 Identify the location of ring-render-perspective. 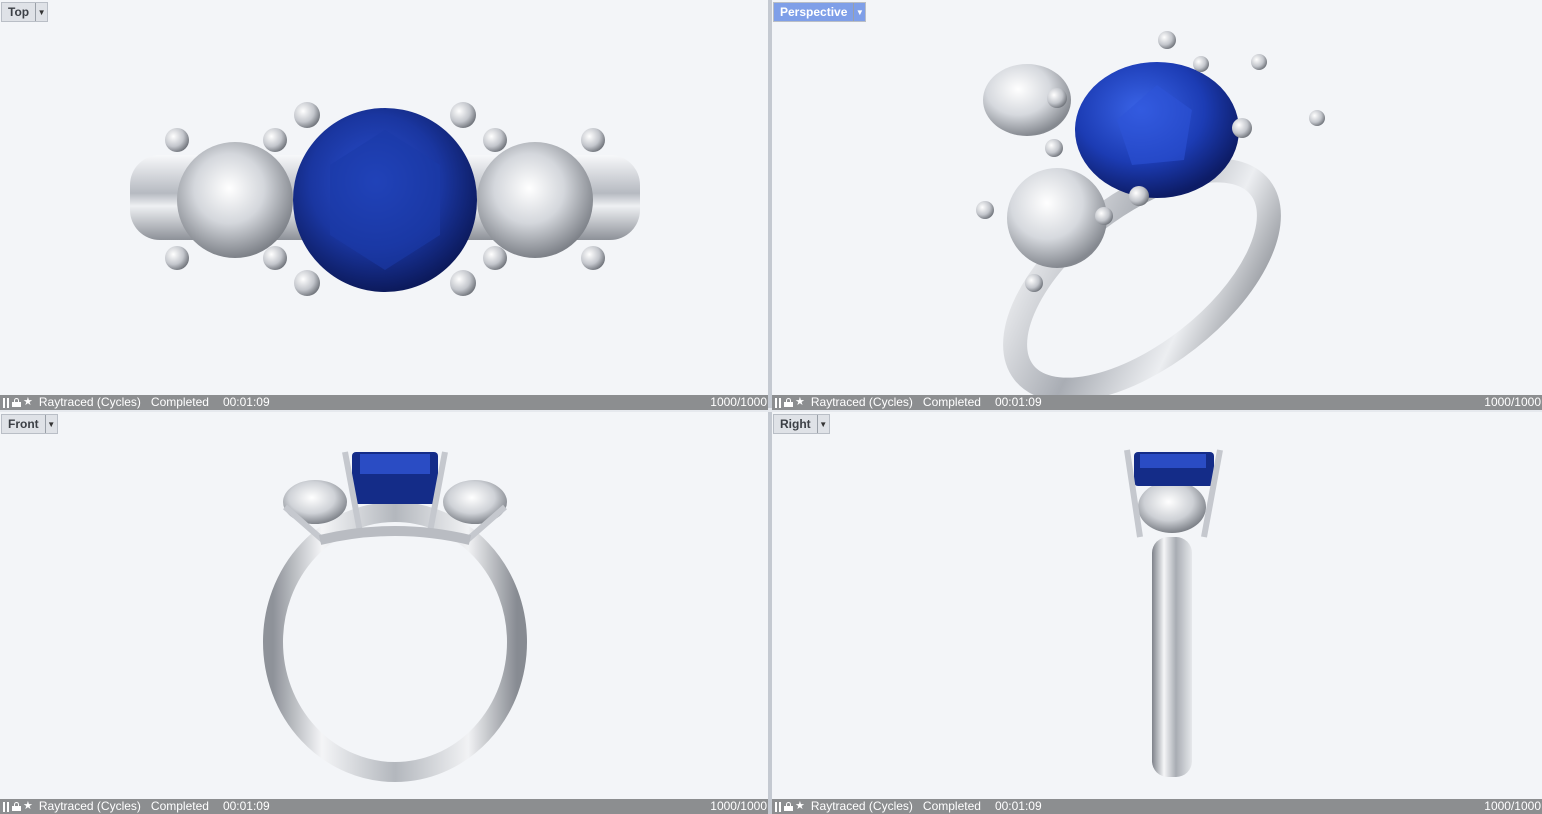
(1150, 213).